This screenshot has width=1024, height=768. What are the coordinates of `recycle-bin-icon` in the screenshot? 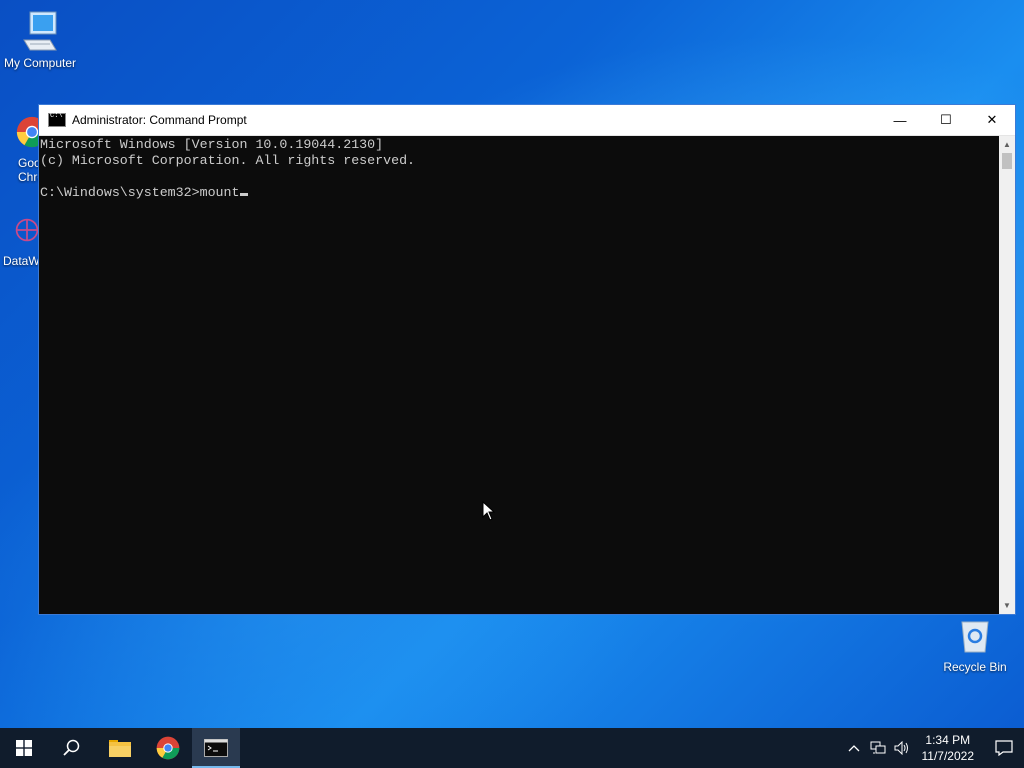 It's located at (975, 636).